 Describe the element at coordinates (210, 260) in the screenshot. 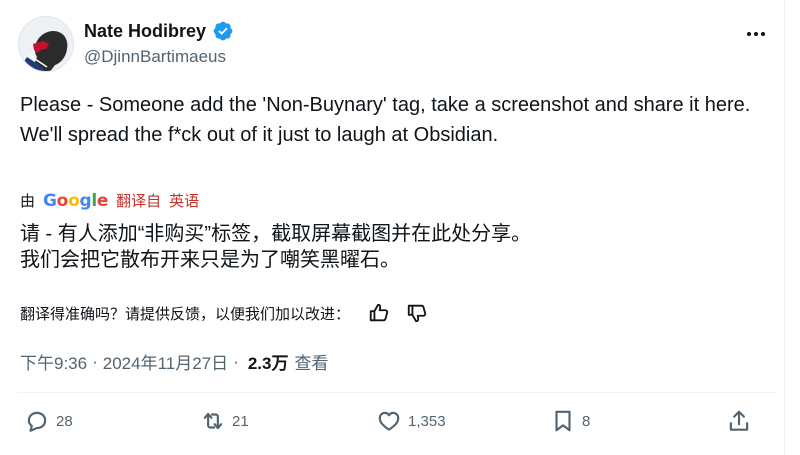

I see `translated-line-2: 我们会把它散布开来只是为了嘲笑黑曜石。` at that location.